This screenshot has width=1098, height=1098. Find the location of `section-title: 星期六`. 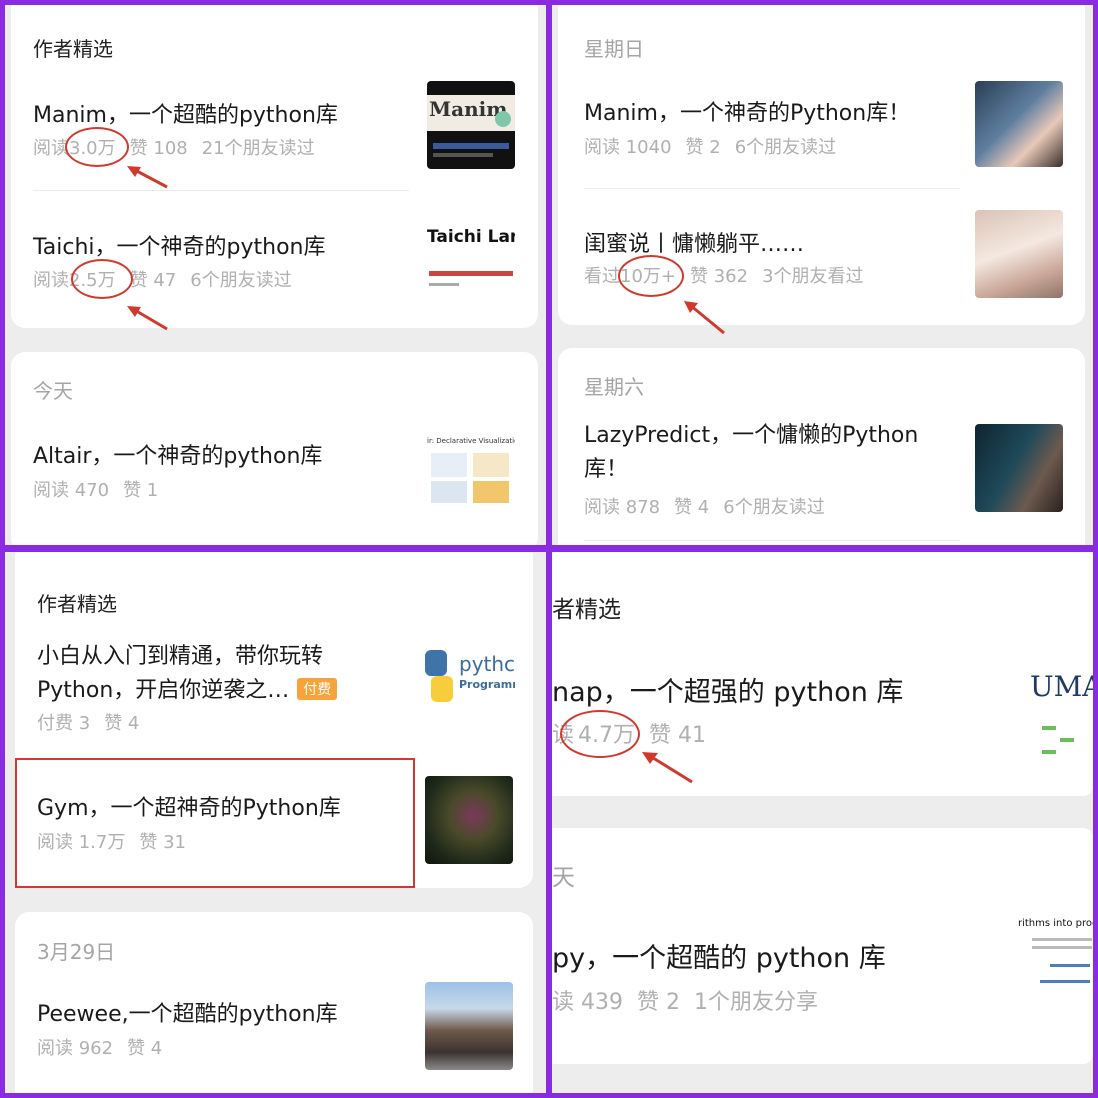

section-title: 星期六 is located at coordinates (614, 387).